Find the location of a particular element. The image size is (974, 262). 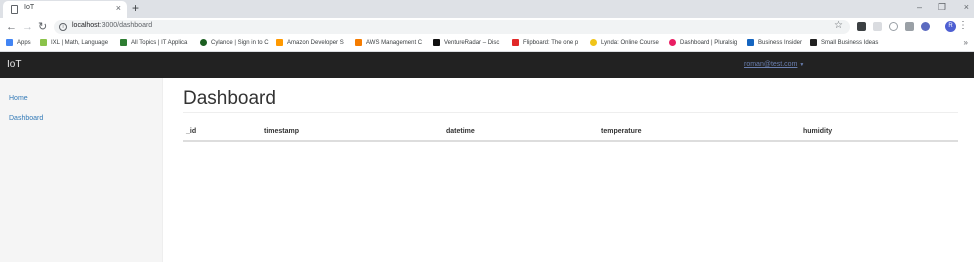

bookmark-item: IXL | Math, Language is located at coordinates (74, 42).